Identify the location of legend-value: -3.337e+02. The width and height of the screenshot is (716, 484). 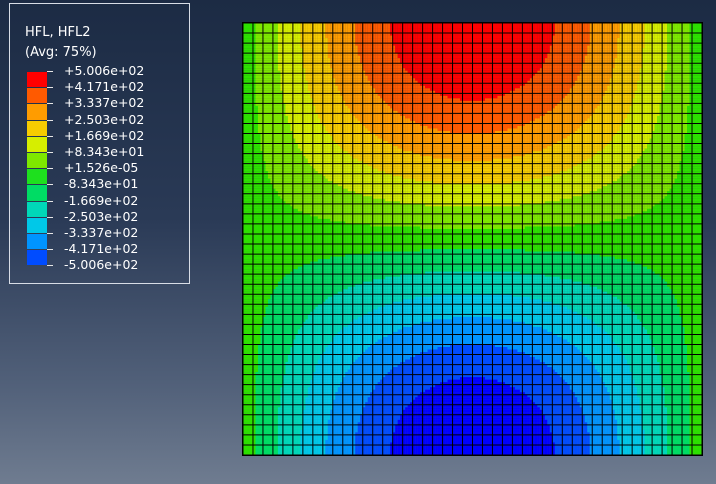
(101, 233).